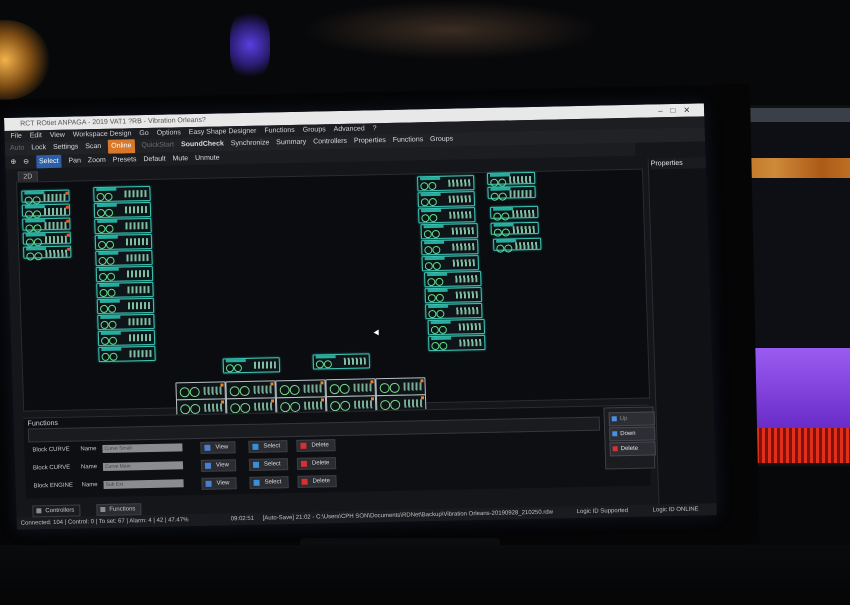  Describe the element at coordinates (291, 143) in the screenshot. I see `summary-button: Summary` at that location.